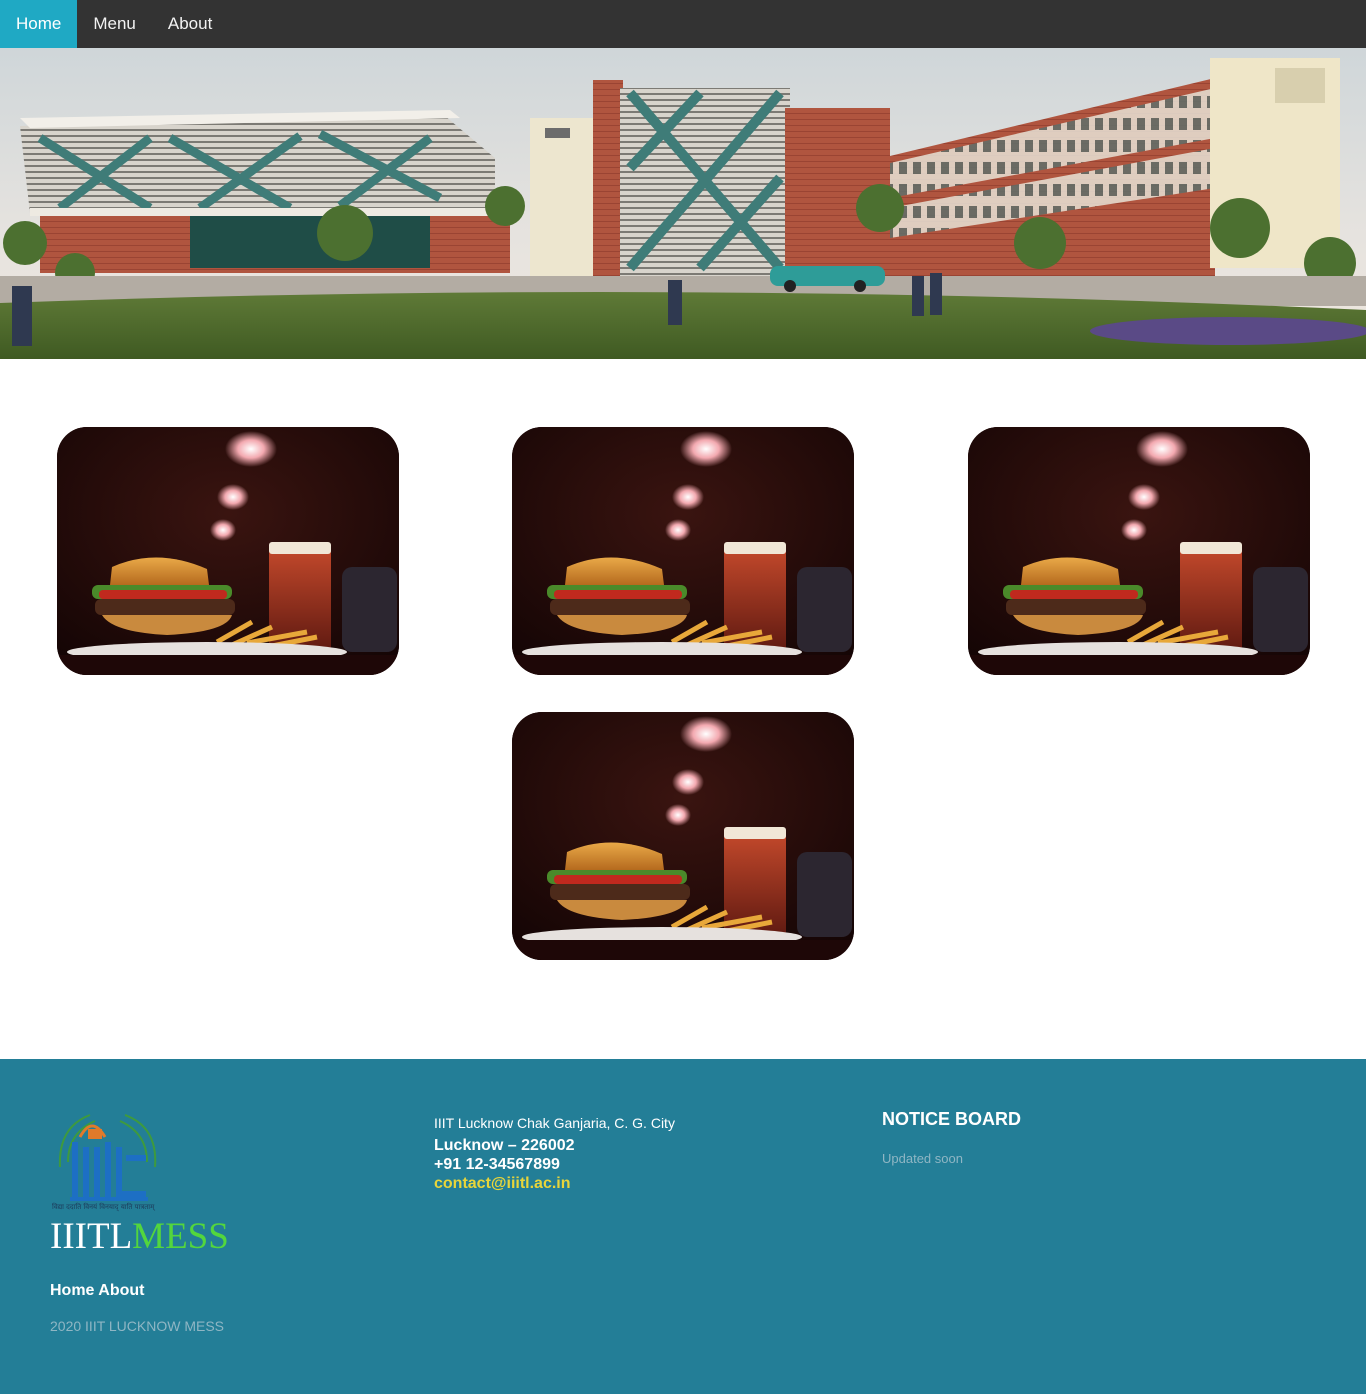 The image size is (1366, 1394). What do you see at coordinates (114, 24) in the screenshot?
I see `nav-menu-link: Menu` at bounding box center [114, 24].